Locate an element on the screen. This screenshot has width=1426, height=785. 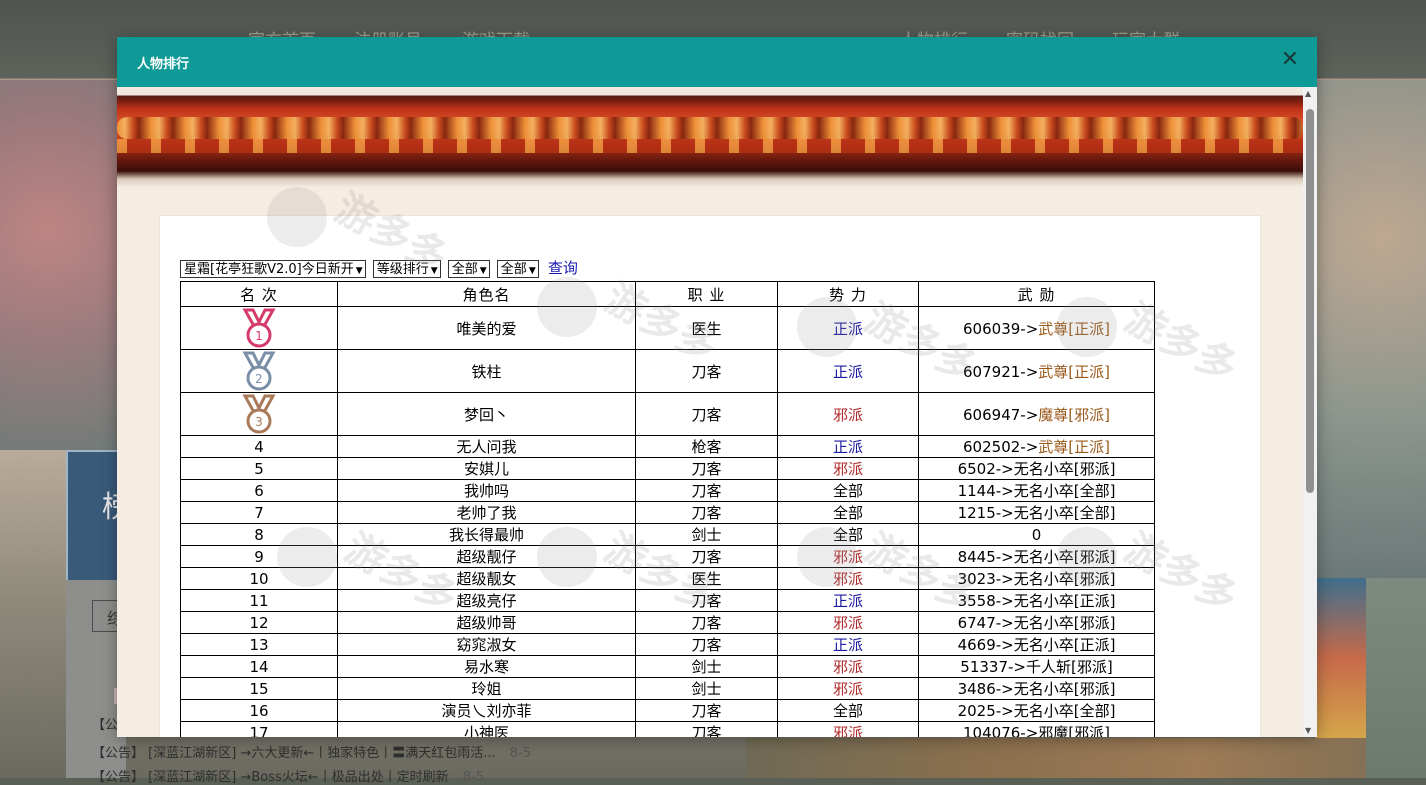
roof-tiles is located at coordinates (710, 128).